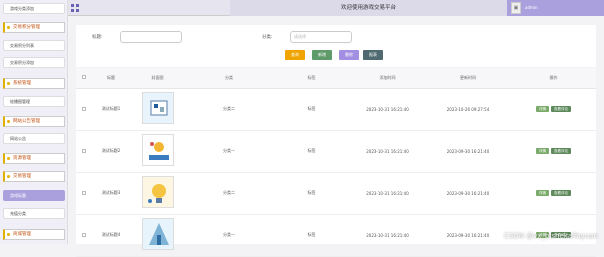 This screenshot has width=604, height=257. What do you see at coordinates (111, 193) in the screenshot?
I see `row-title: 测试标题3` at bounding box center [111, 193].